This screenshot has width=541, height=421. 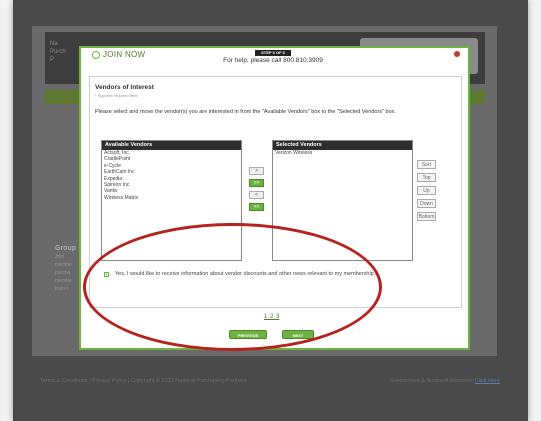 What do you see at coordinates (96, 54) in the screenshot?
I see `circle-icon` at bounding box center [96, 54].